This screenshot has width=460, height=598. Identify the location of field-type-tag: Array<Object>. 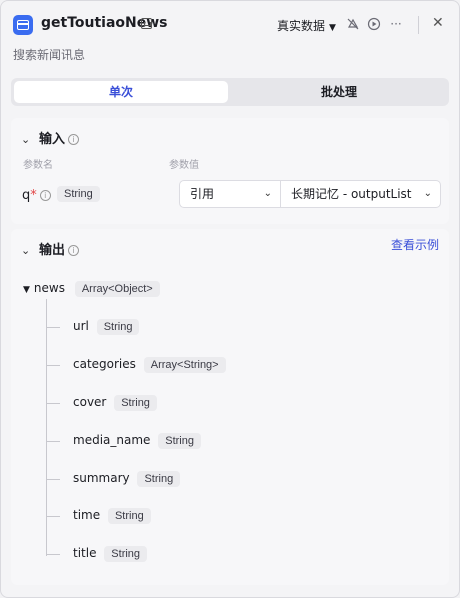
(117, 289).